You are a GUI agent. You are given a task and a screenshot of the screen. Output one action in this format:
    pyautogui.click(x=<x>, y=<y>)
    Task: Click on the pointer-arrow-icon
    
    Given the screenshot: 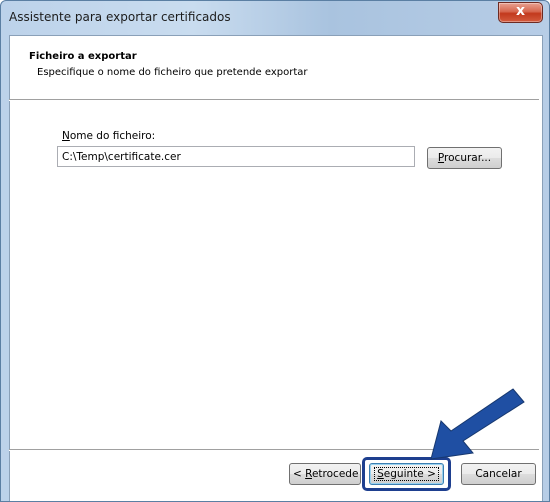 What is the action you would take?
    pyautogui.click(x=477, y=424)
    